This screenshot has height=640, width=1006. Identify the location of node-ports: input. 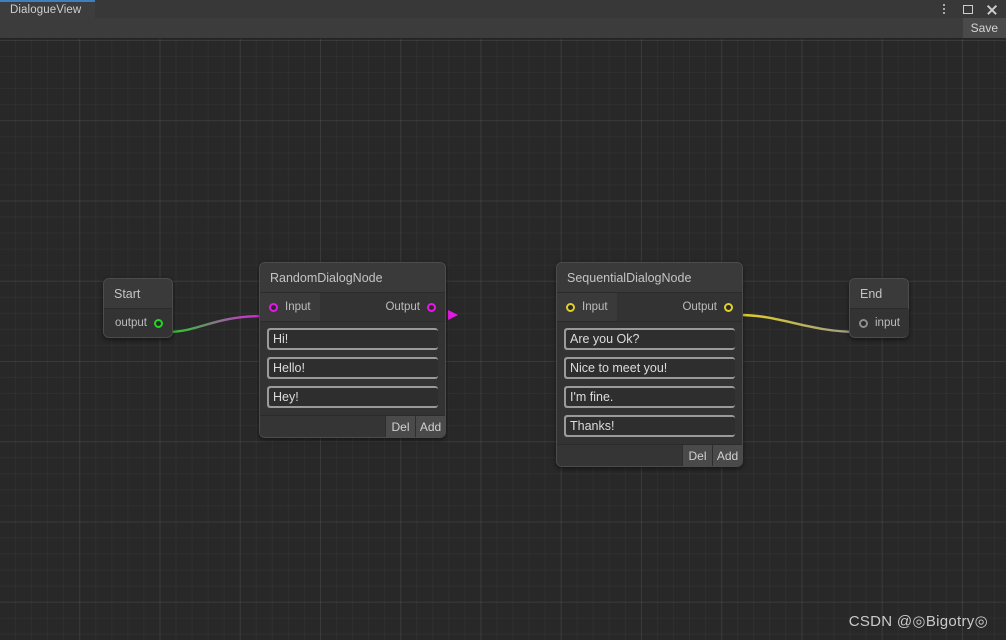
(879, 323).